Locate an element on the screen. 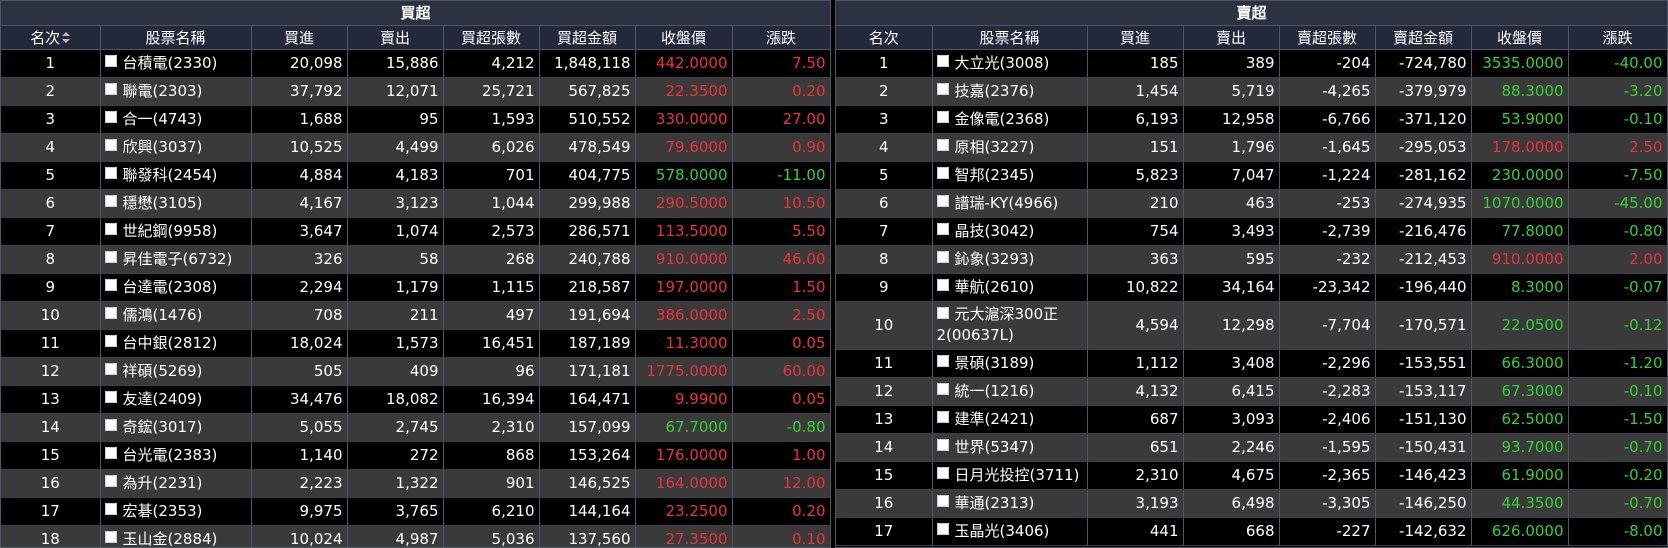  stock-name-cell: 鈊象(3293) is located at coordinates (1010, 259).